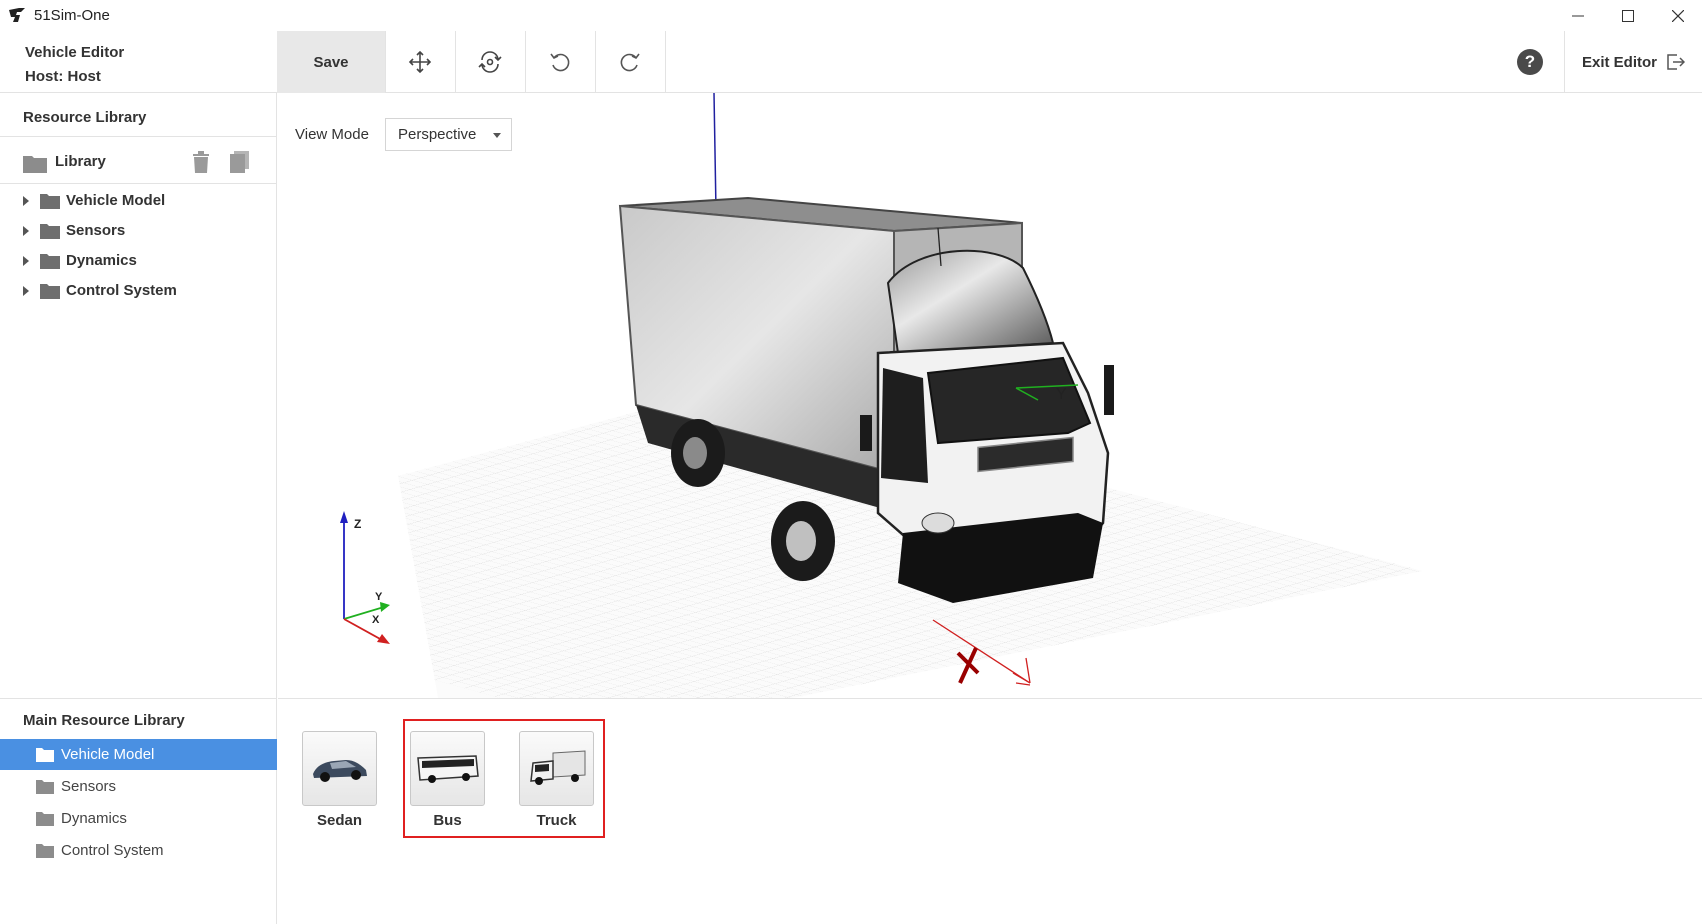  I want to click on redo-icon, so click(630, 62).